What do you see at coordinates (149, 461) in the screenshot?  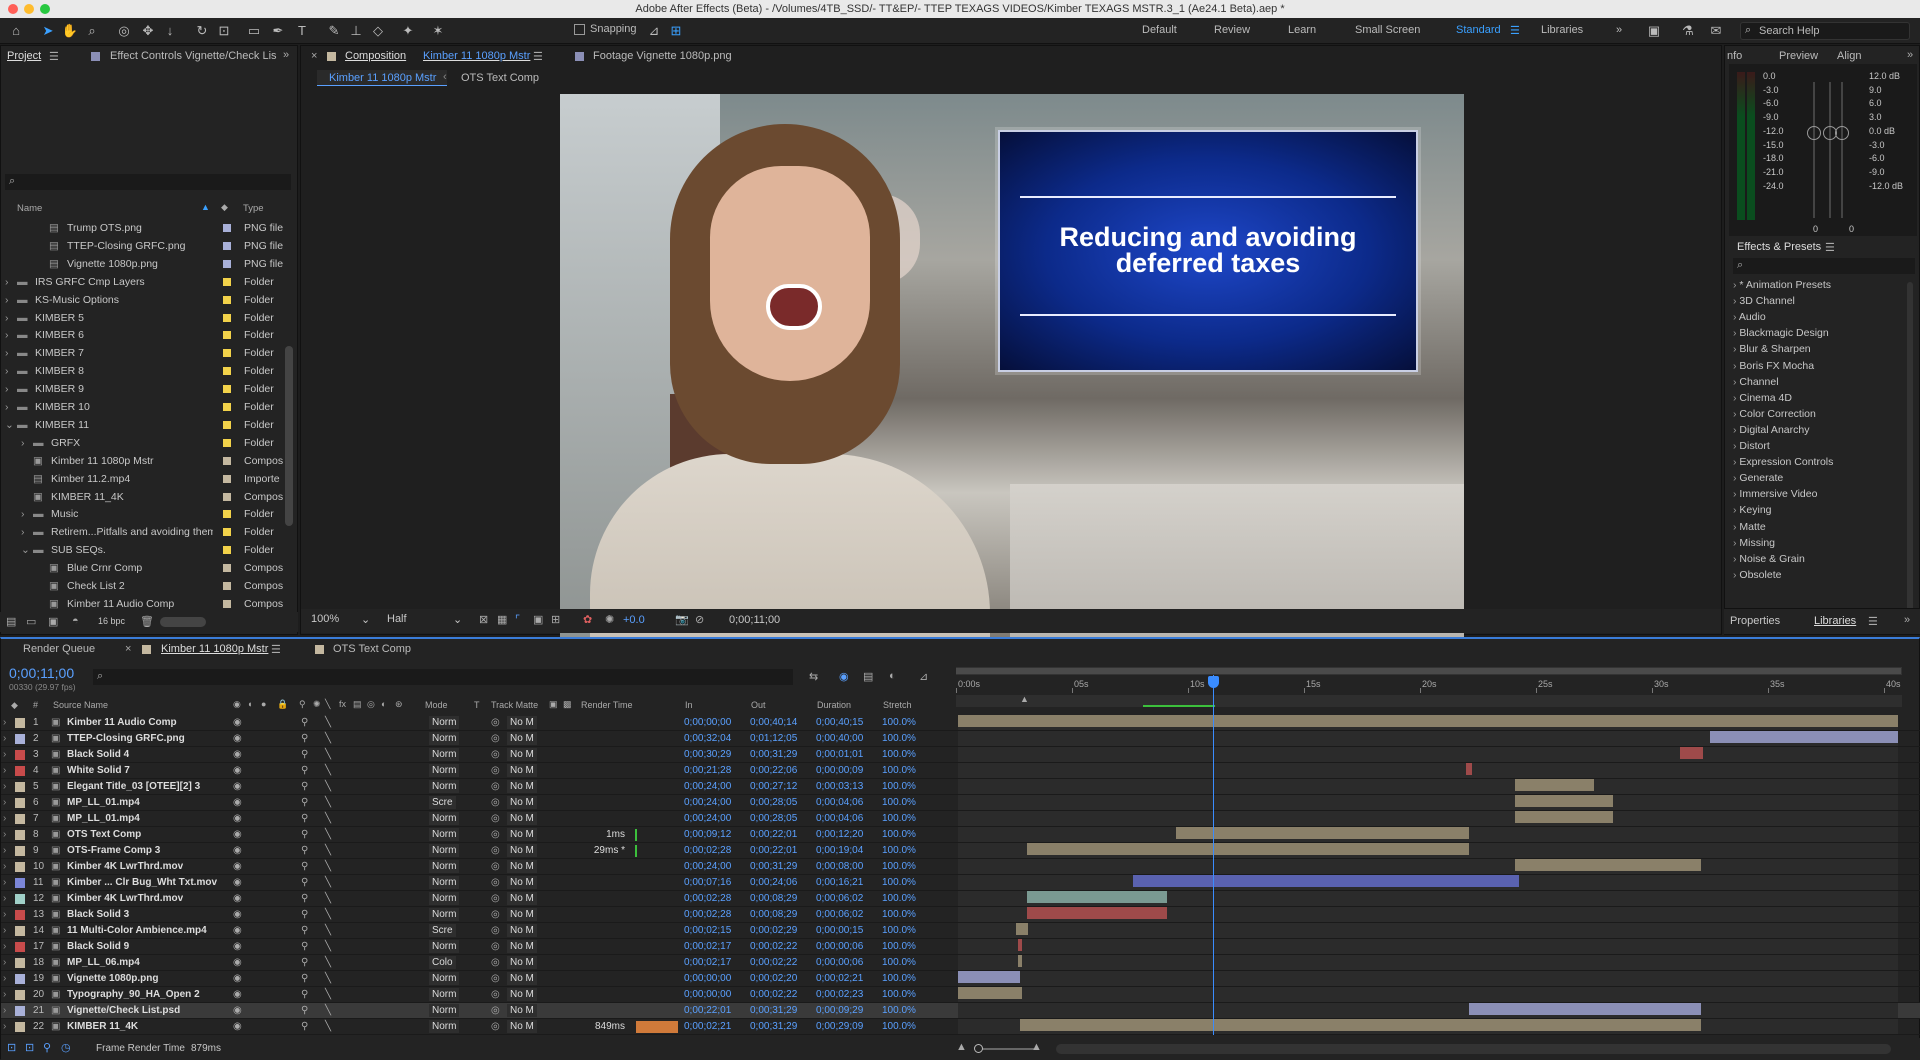 I see `project-item: ▣ Kimber 11 1080p Mstr Compos` at bounding box center [149, 461].